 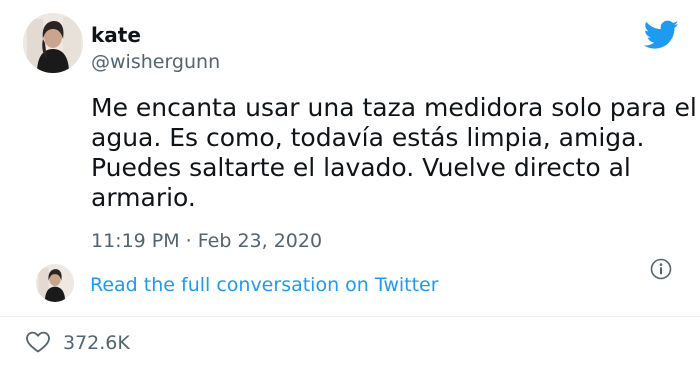 I want to click on author-avatar, so click(x=53, y=43).